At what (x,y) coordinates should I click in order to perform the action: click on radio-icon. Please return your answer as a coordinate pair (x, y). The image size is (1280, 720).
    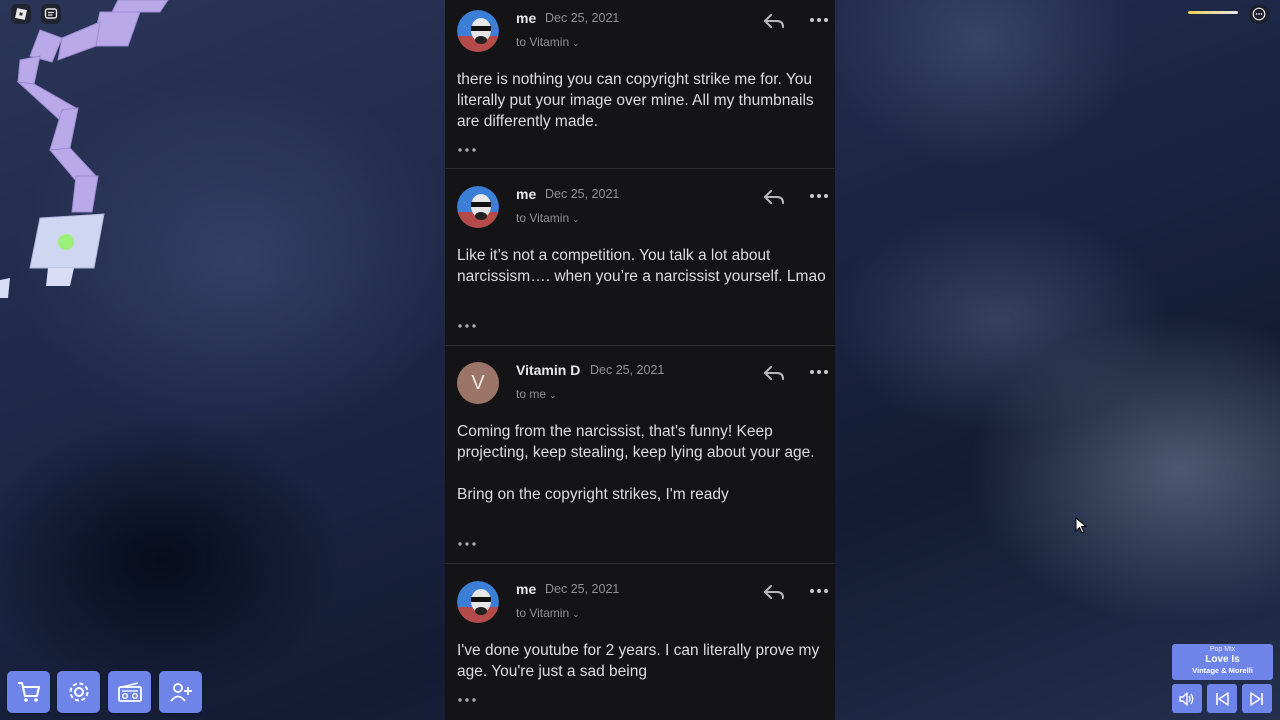
    Looking at the image, I should click on (129, 692).